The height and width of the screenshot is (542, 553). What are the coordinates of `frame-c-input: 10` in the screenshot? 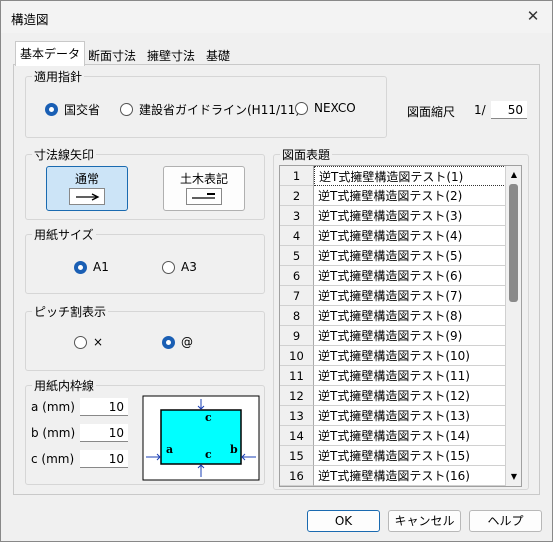 It's located at (104, 459).